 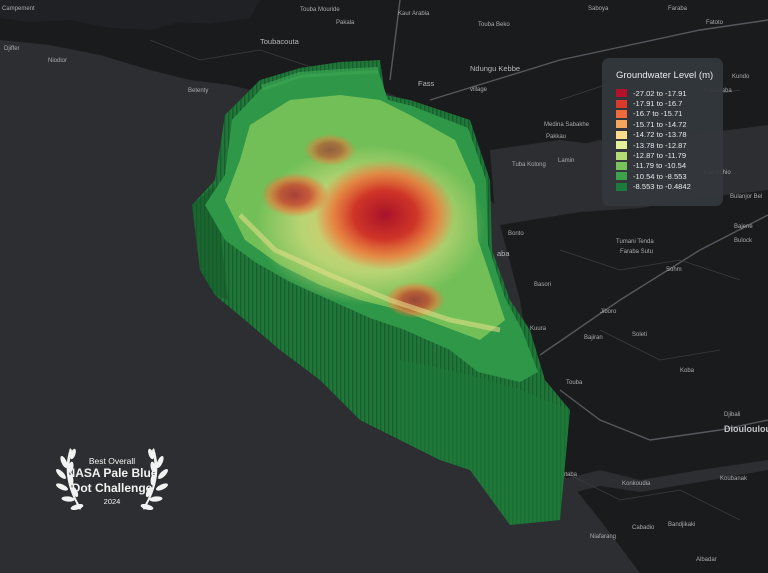 What do you see at coordinates (603, 537) in the screenshot?
I see `place-label: Niafarang` at bounding box center [603, 537].